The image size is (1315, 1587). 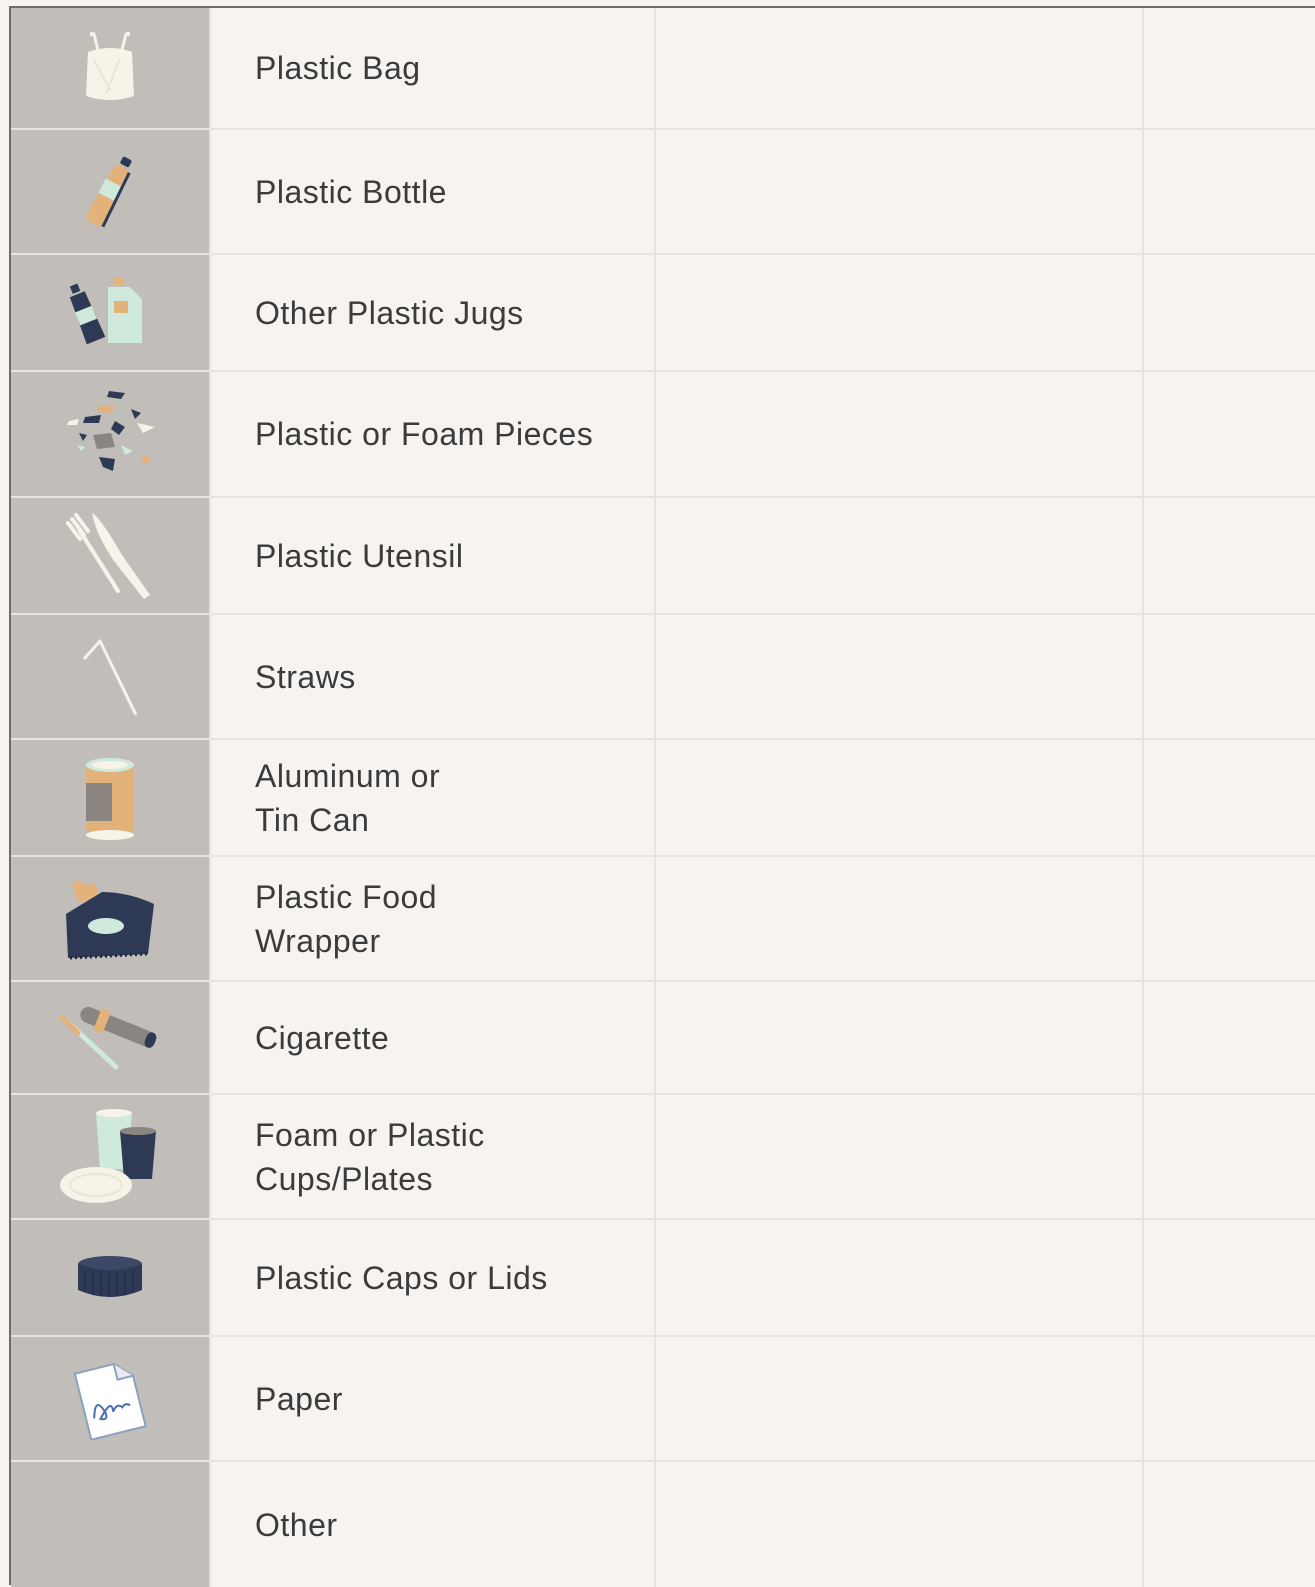 I want to click on table-row: Cigarette, so click(x=663, y=1038).